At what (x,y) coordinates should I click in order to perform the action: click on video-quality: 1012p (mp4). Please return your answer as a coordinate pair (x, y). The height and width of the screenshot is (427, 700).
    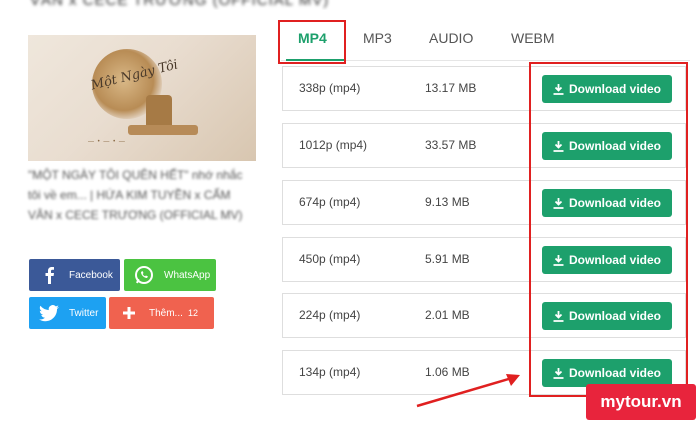
    Looking at the image, I should click on (333, 145).